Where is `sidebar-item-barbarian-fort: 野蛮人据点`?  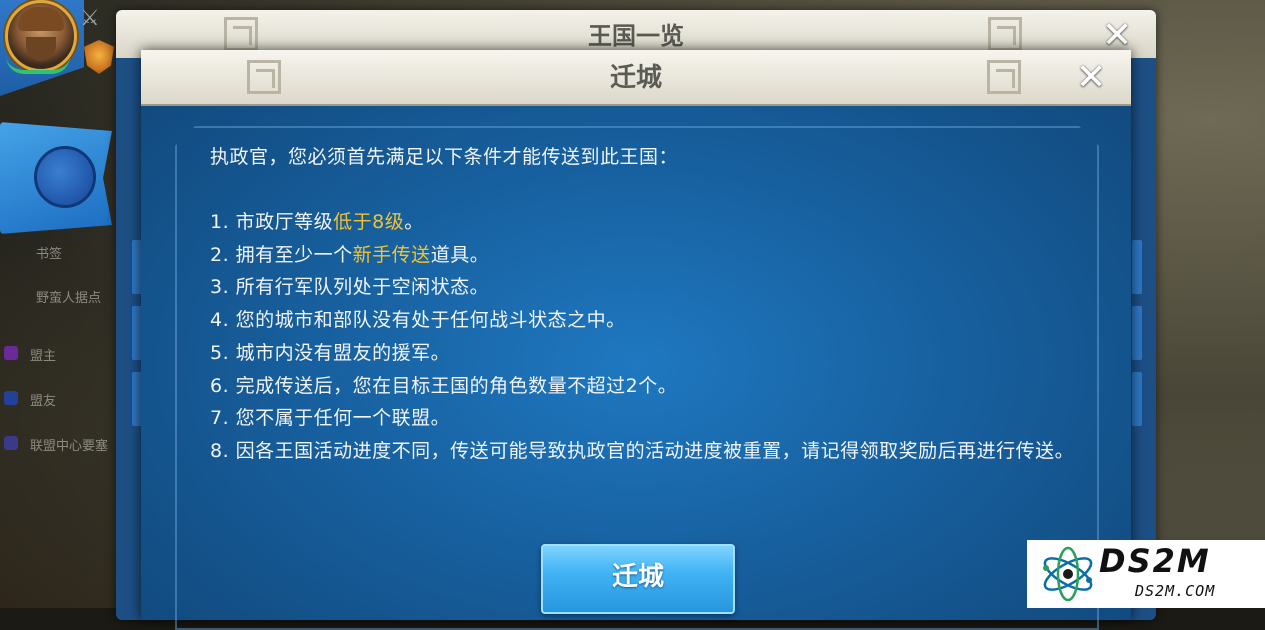
sidebar-item-barbarian-fort: 野蛮人据点 is located at coordinates (68, 296).